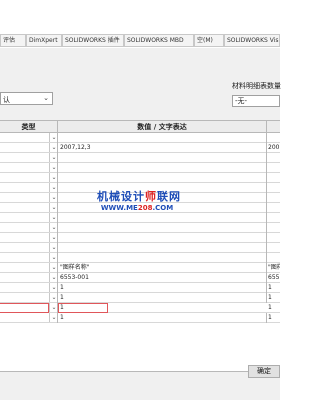 Image resolution: width=320 pixels, height=400 pixels. I want to click on watermark-url: WWW.ME208.COM, so click(137, 208).